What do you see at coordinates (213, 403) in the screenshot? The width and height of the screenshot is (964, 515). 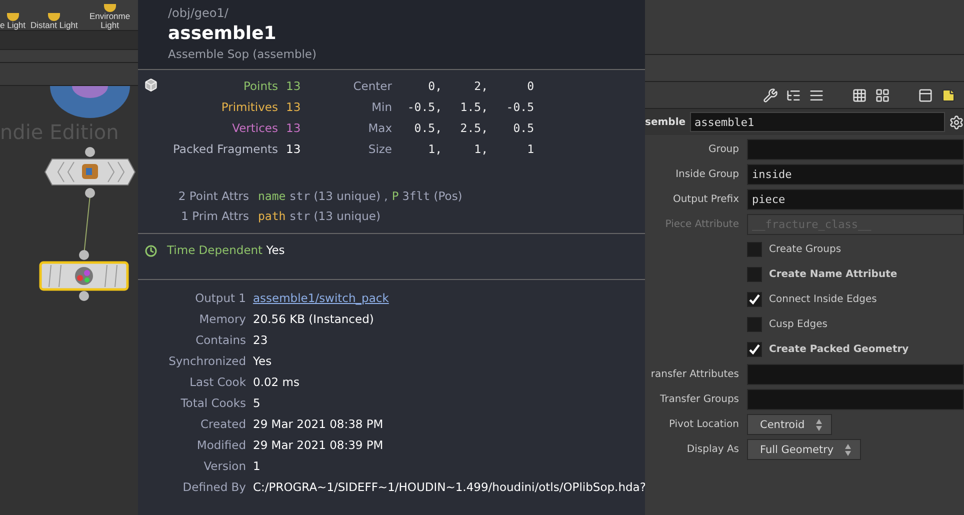 I see `detail-label: Total Cooks` at bounding box center [213, 403].